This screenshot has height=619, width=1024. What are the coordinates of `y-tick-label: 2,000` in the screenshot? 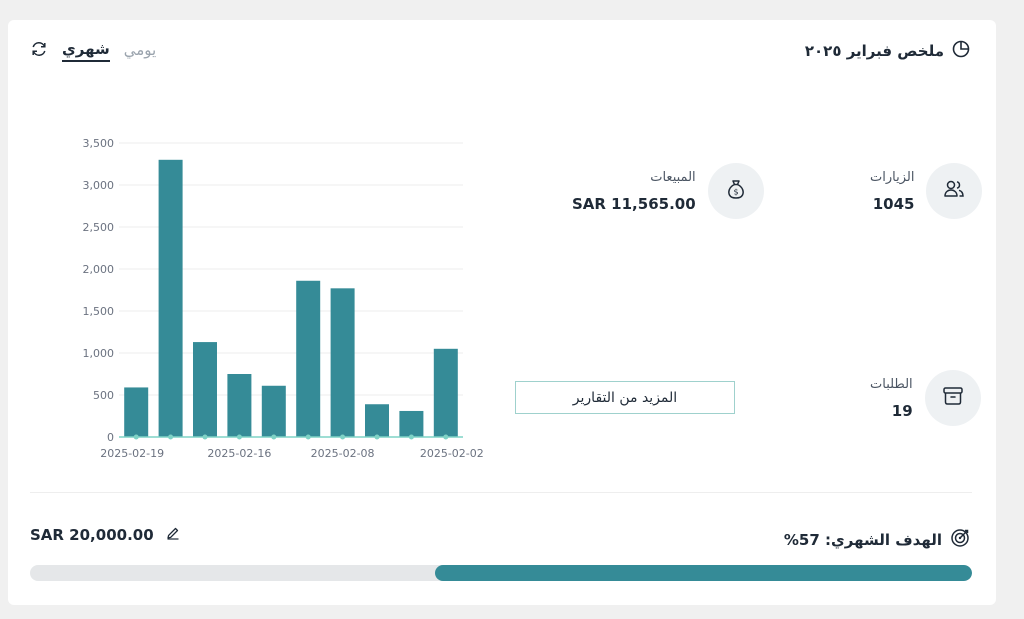 It's located at (99, 269).